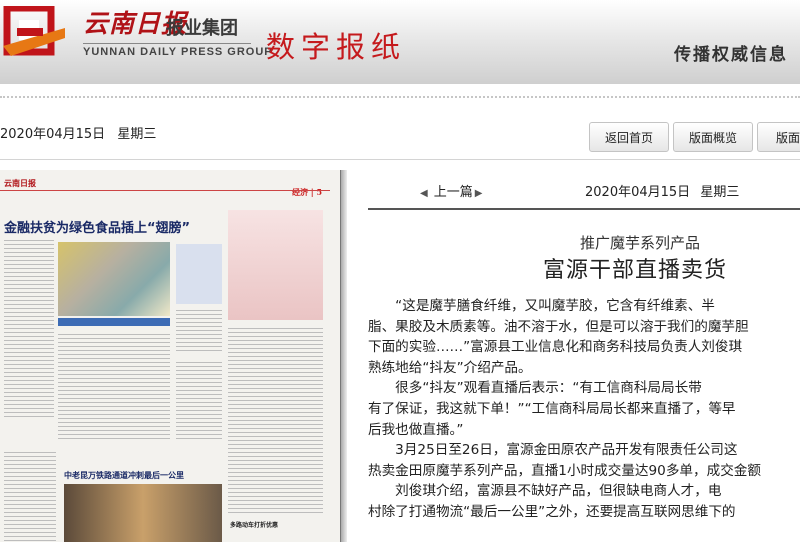 This screenshot has width=800, height=542. Describe the element at coordinates (20, 183) in the screenshot. I see `thumbnail-masthead: 云南日报` at that location.